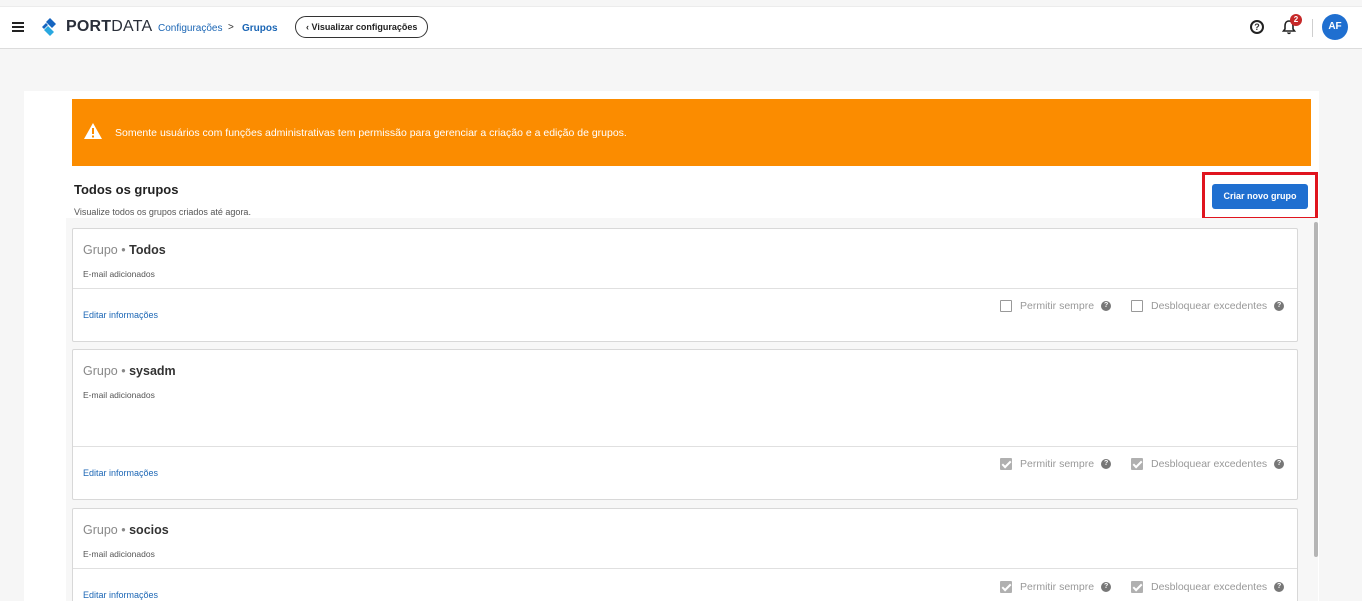  I want to click on group-card-header: Grupo • socios E-mail adicionados, so click(685, 539).